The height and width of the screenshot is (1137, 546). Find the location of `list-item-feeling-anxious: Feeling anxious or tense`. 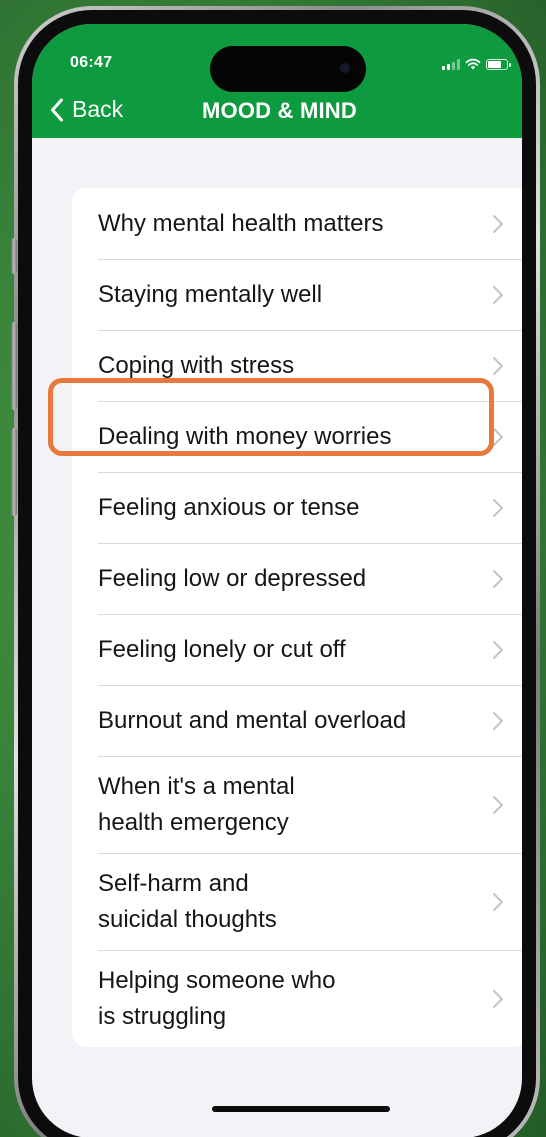

list-item-feeling-anxious: Feeling anxious or tense is located at coordinates (297, 507).